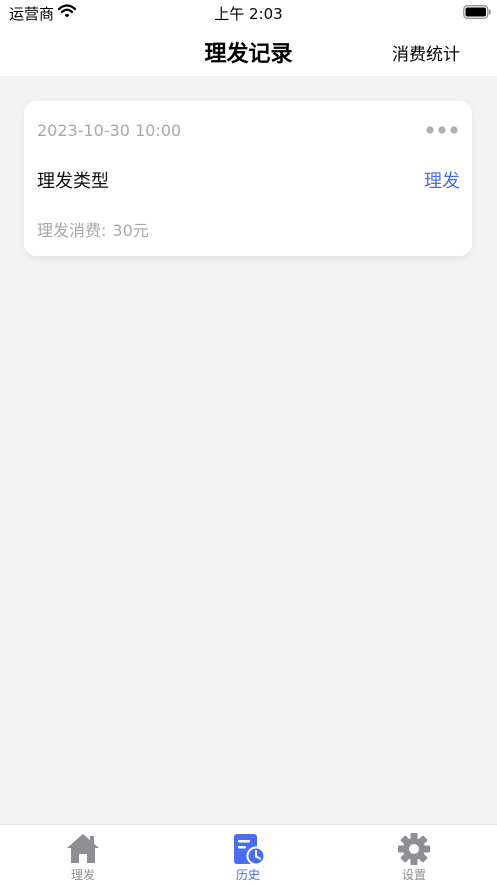 The image size is (497, 884). What do you see at coordinates (73, 181) in the screenshot?
I see `record-type-label: 理发类型` at bounding box center [73, 181].